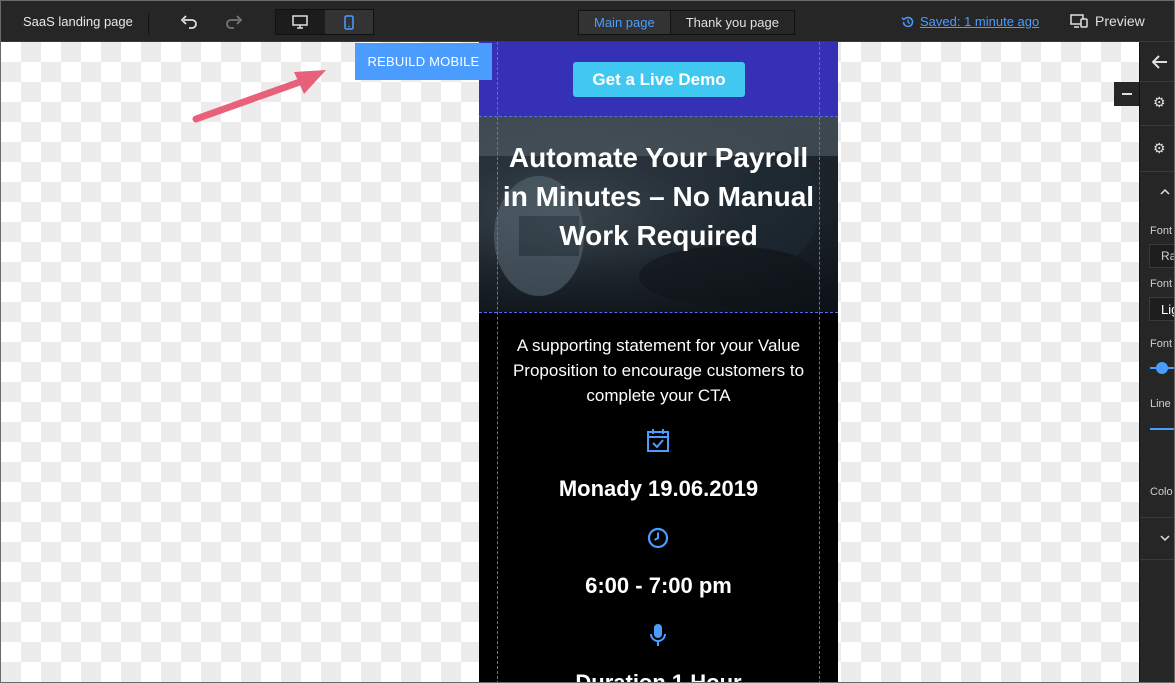  I want to click on redo-button, so click(234, 22).